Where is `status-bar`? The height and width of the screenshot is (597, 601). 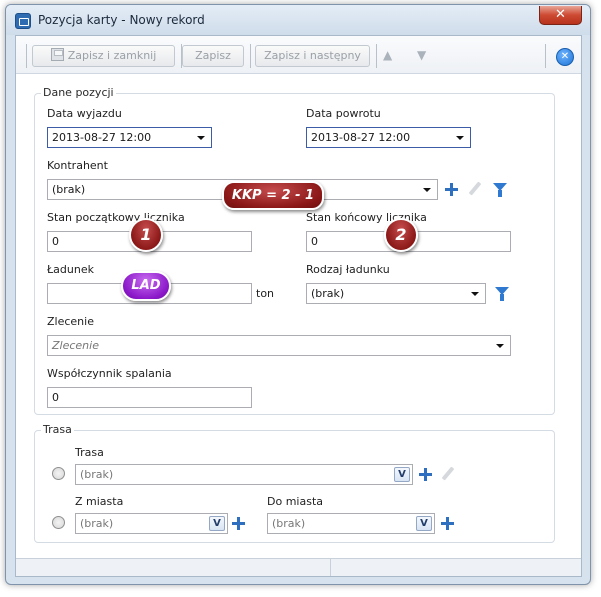
status-bar is located at coordinates (298, 567).